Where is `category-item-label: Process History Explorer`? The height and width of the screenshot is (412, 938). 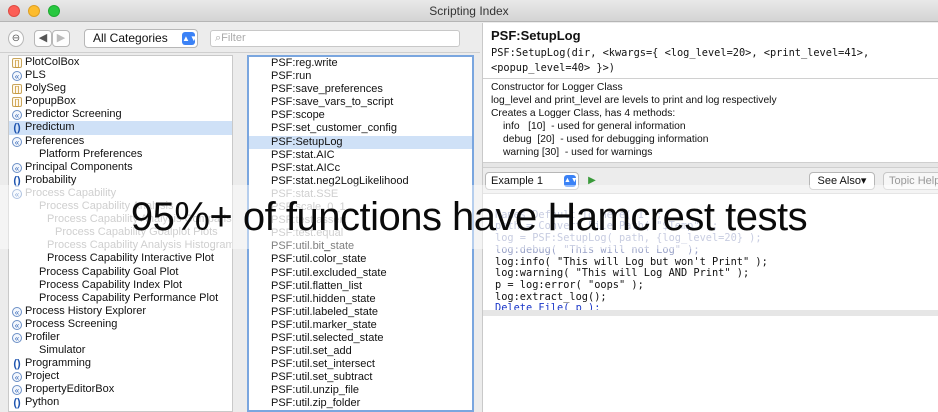
category-item-label: Process History Explorer is located at coordinates (86, 310).